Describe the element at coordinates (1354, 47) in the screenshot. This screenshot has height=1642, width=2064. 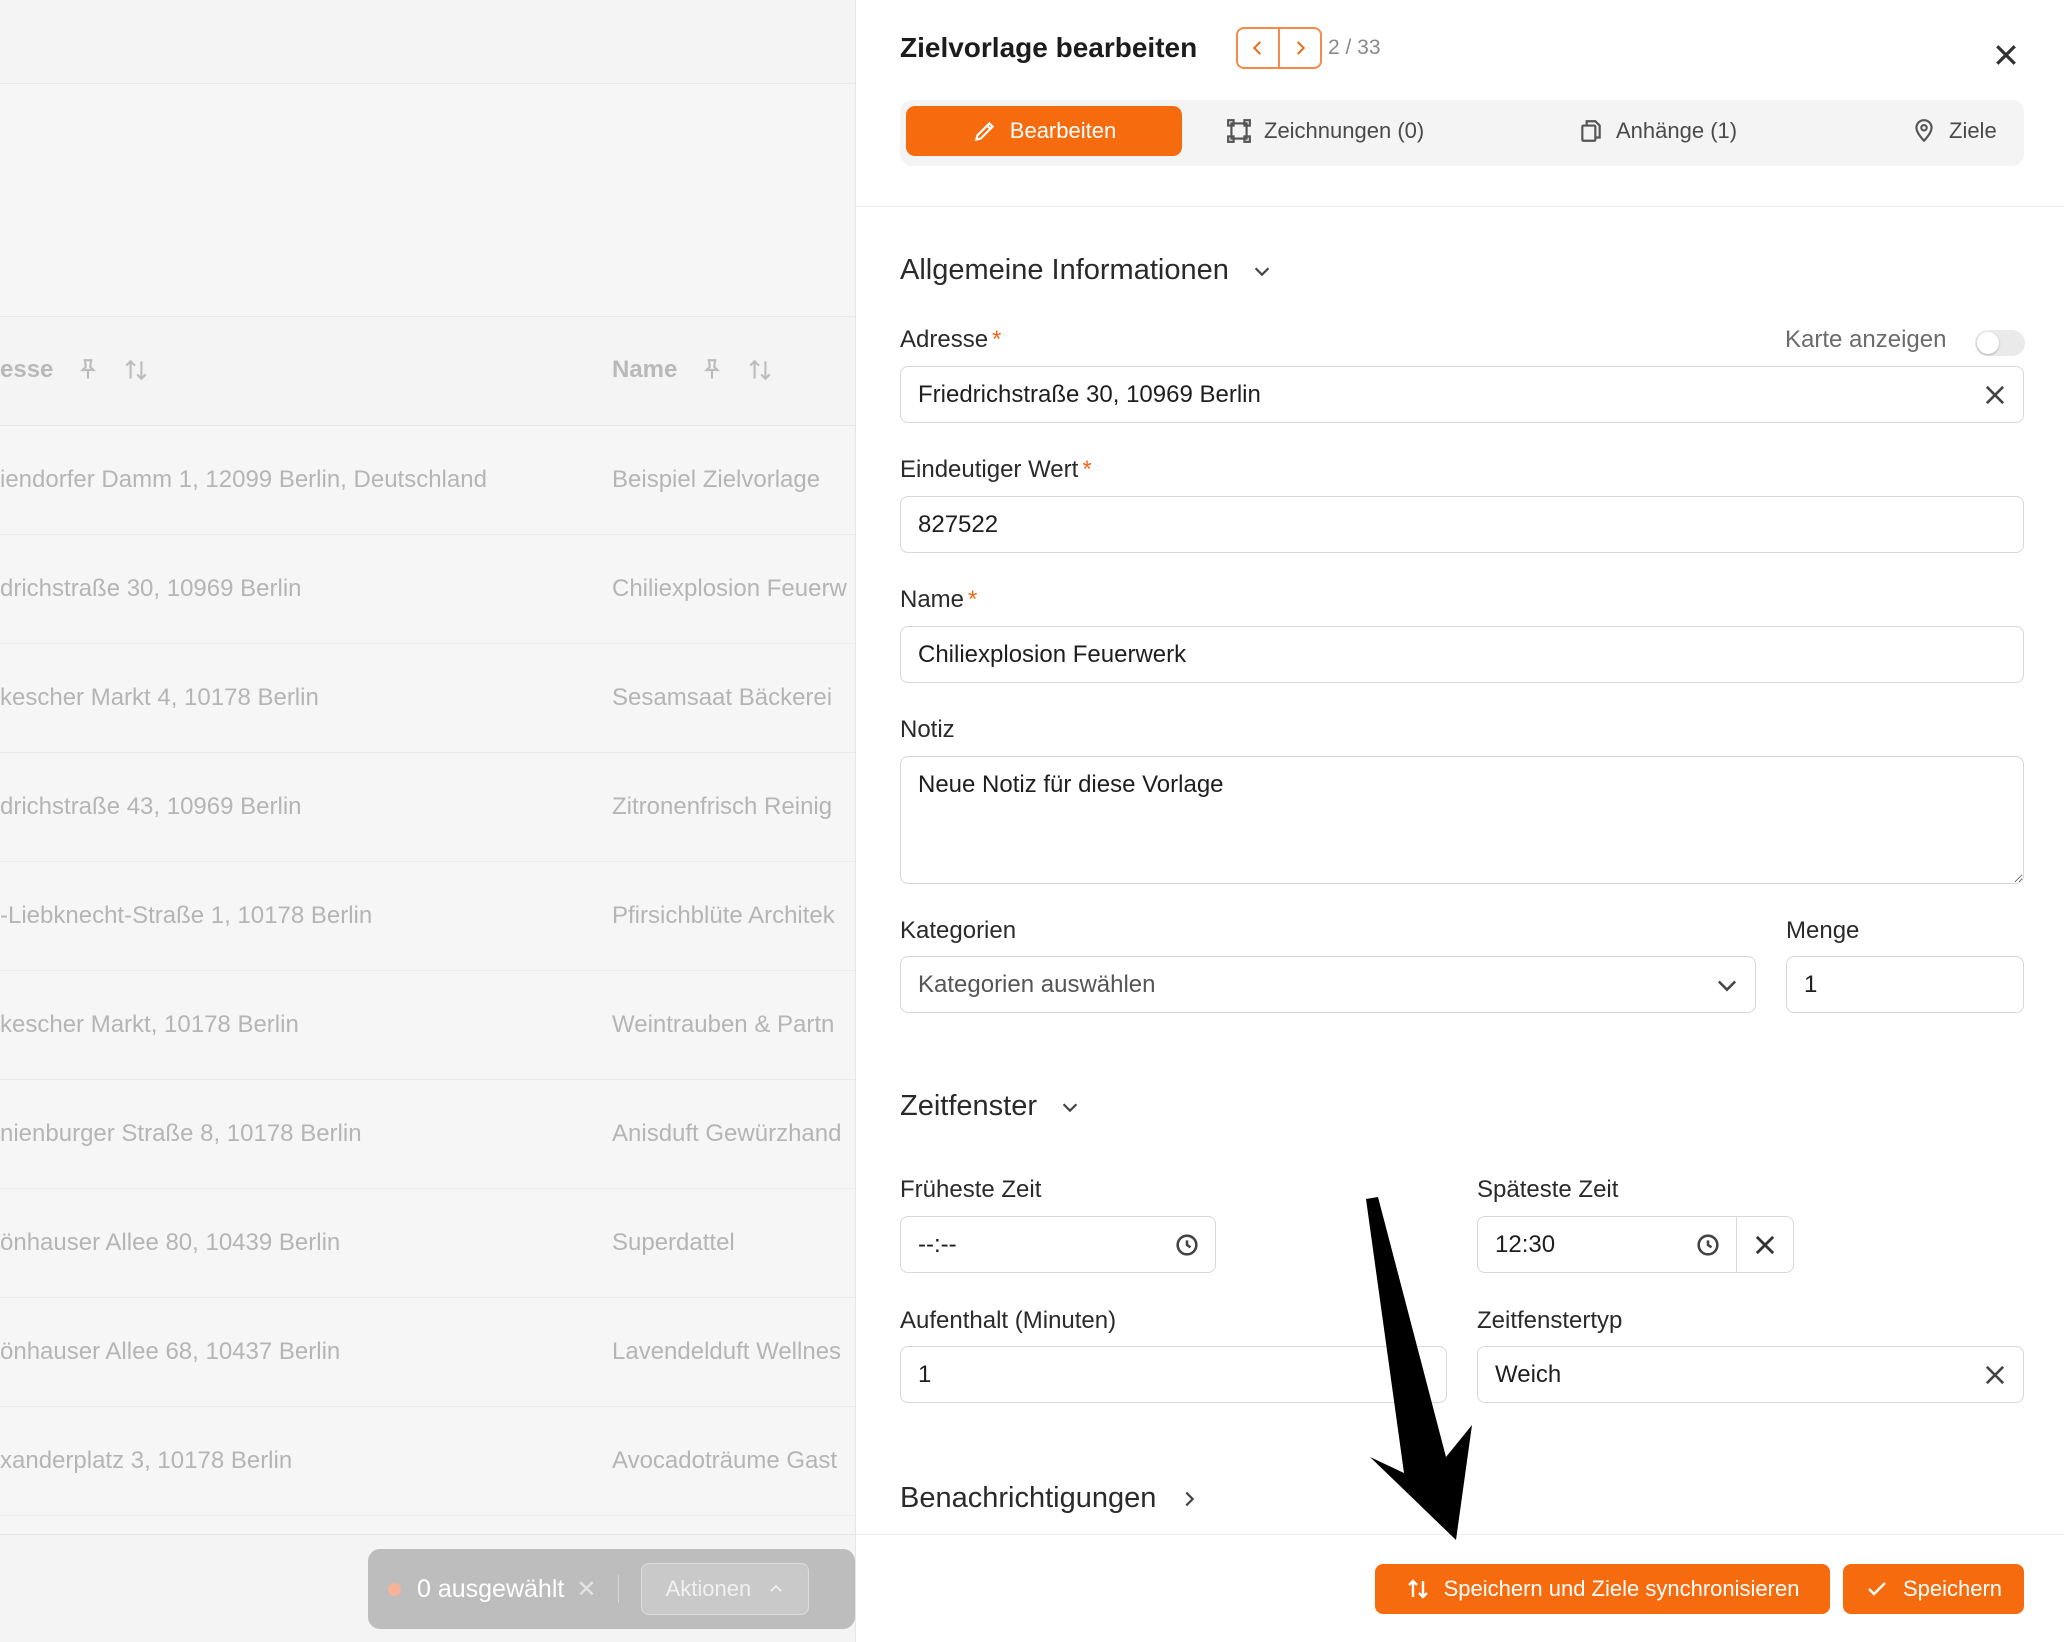
I see `record-counter: 2 / 33` at that location.